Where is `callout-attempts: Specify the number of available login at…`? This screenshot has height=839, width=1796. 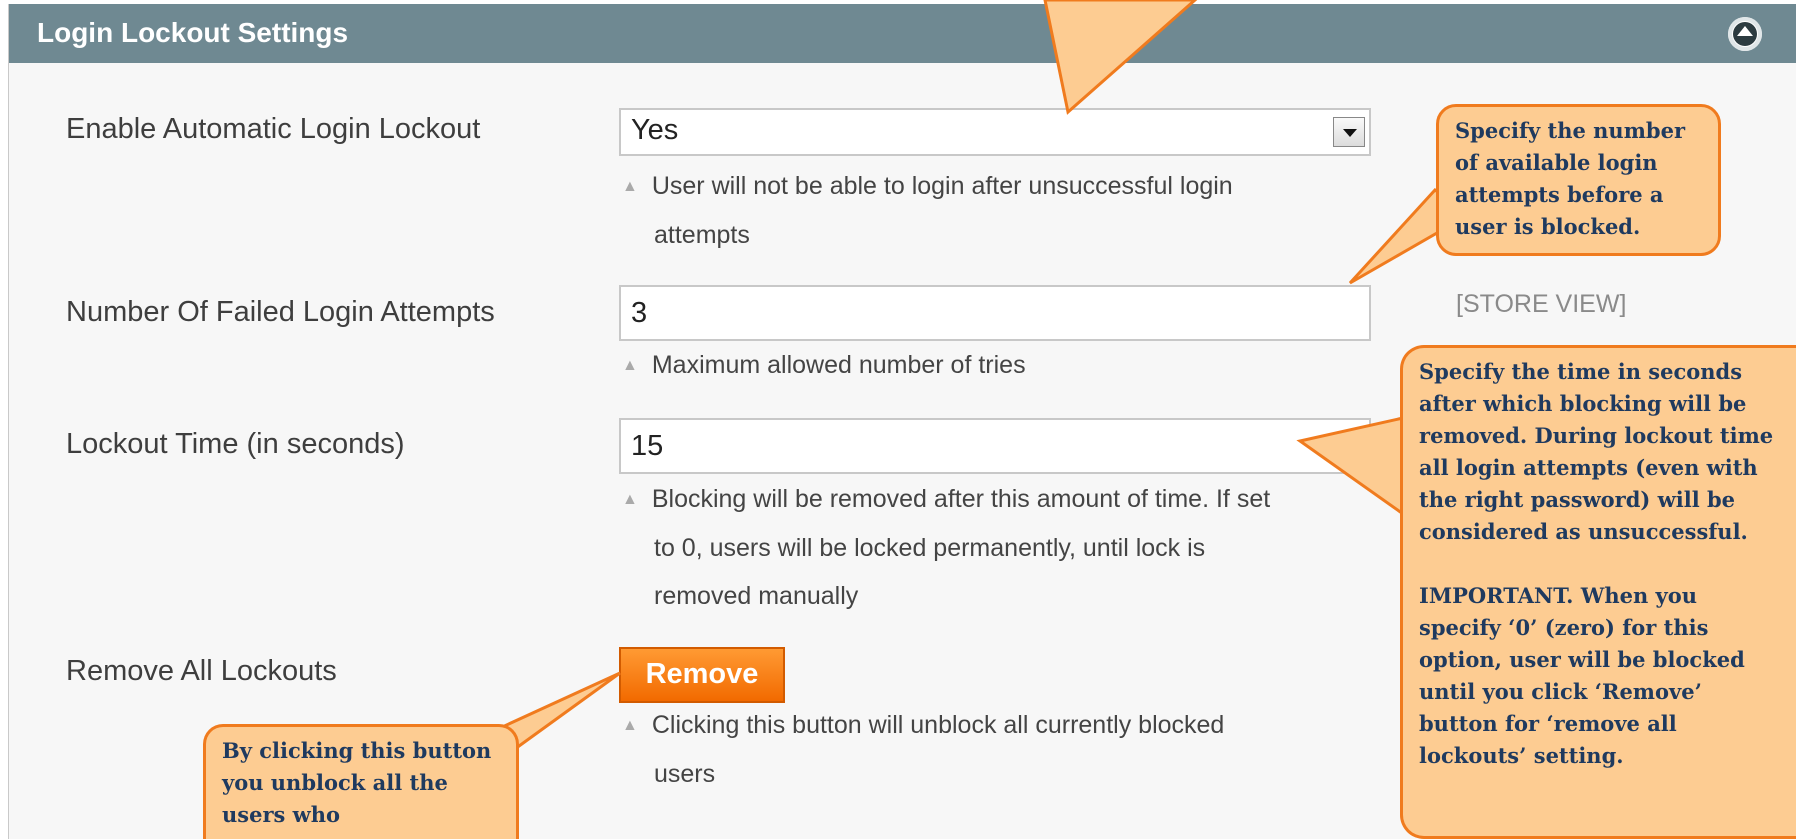 callout-attempts: Specify the number of available login at… is located at coordinates (1578, 180).